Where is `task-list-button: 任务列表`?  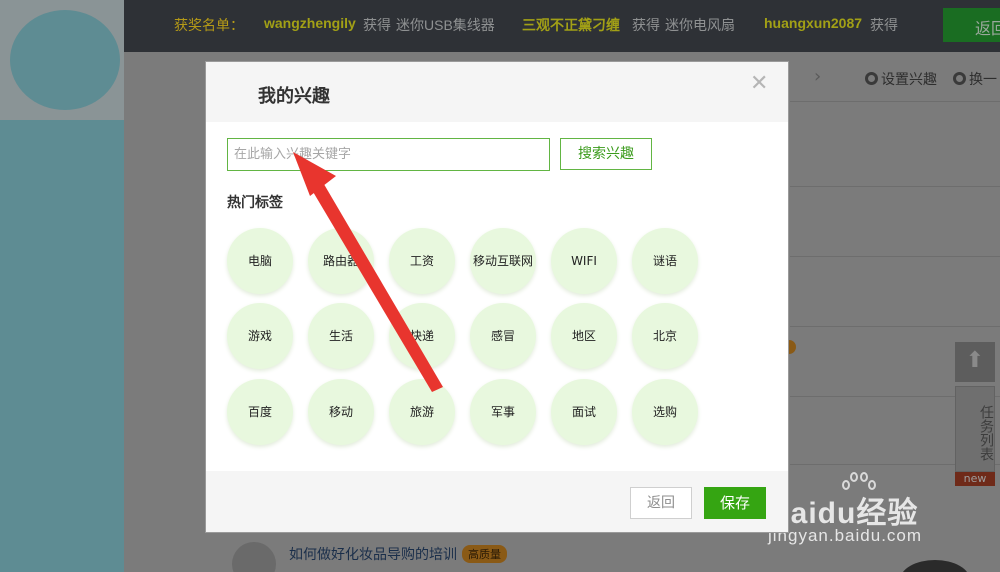 task-list-button: 任务列表 is located at coordinates (975, 429).